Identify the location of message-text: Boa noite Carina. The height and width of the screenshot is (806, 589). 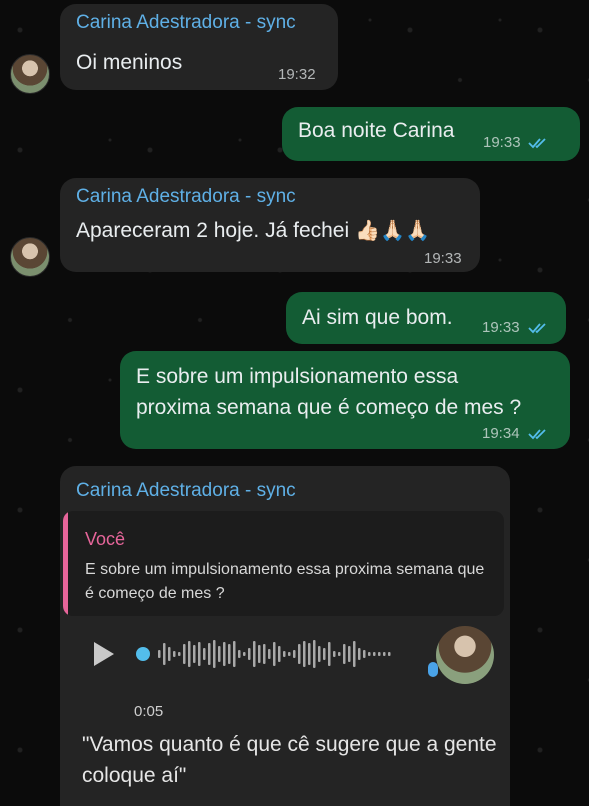
(376, 130).